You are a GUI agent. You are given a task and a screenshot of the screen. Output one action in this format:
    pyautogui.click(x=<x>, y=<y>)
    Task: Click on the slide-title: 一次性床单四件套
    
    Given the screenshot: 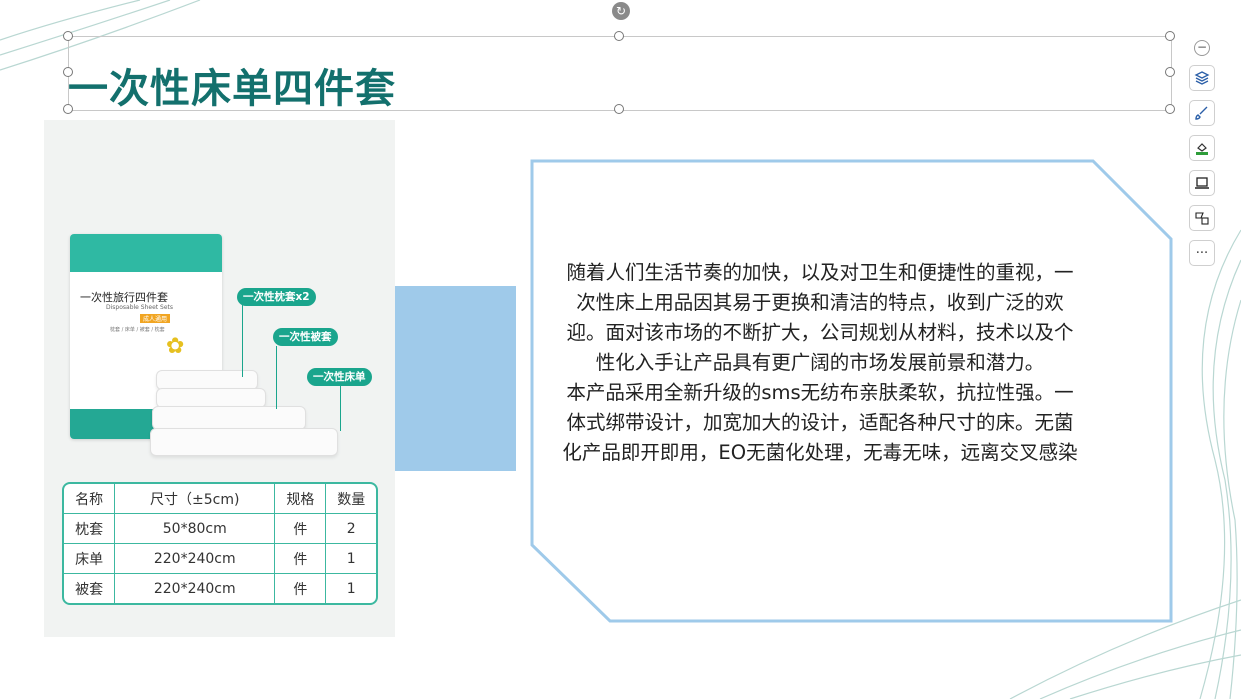 What is the action you would take?
    pyautogui.click(x=232, y=85)
    